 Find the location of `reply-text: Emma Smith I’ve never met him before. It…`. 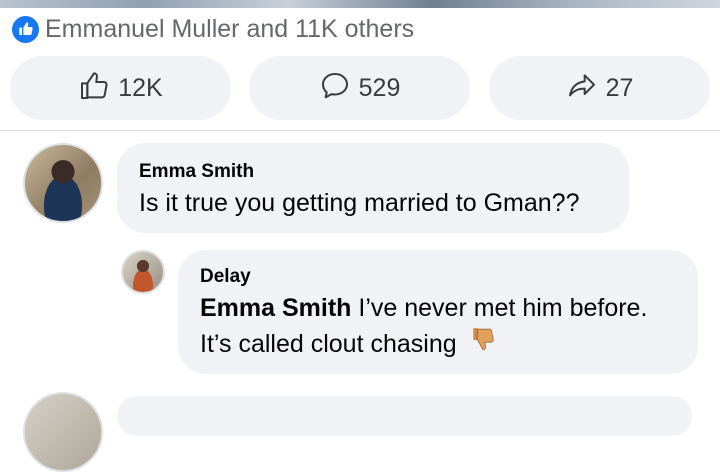

reply-text: Emma Smith I’ve never met him before. It… is located at coordinates (438, 327).